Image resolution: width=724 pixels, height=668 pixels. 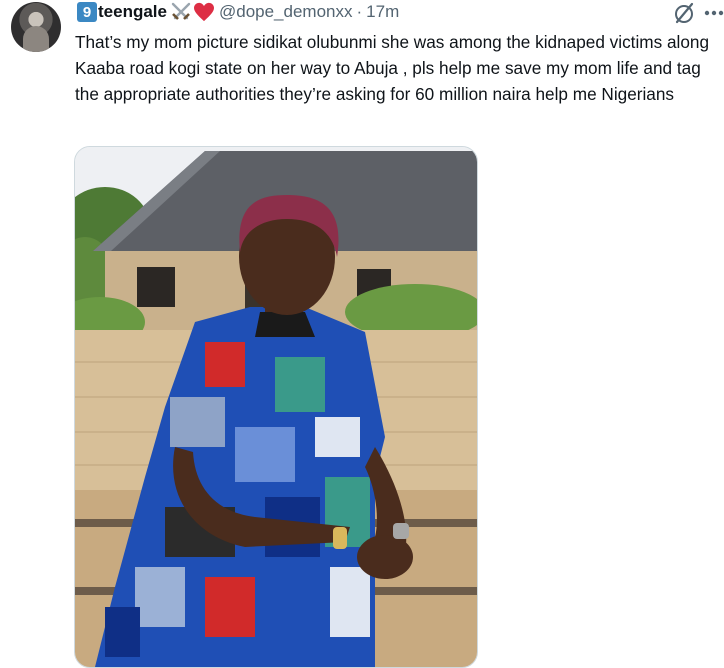 What do you see at coordinates (203, 12) in the screenshot?
I see `red-heart-icon` at bounding box center [203, 12].